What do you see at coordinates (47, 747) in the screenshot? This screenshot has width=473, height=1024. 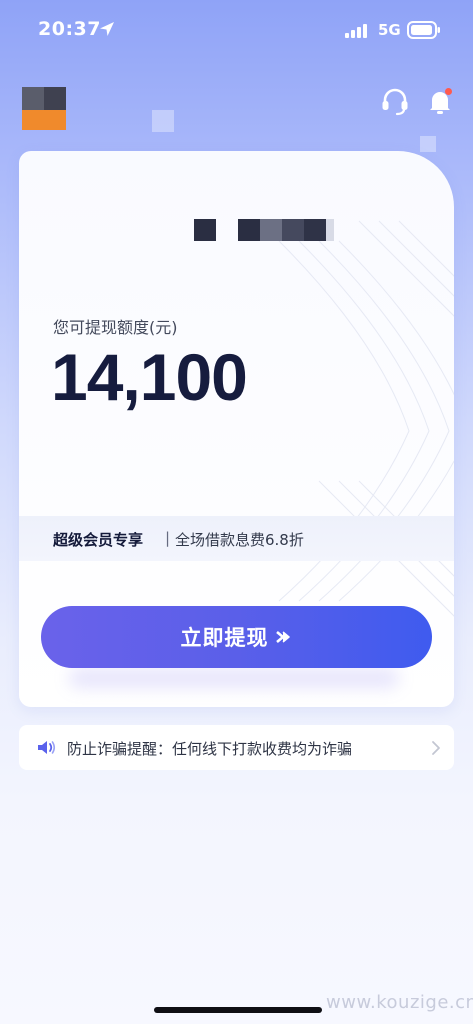 I see `speaker-icon` at bounding box center [47, 747].